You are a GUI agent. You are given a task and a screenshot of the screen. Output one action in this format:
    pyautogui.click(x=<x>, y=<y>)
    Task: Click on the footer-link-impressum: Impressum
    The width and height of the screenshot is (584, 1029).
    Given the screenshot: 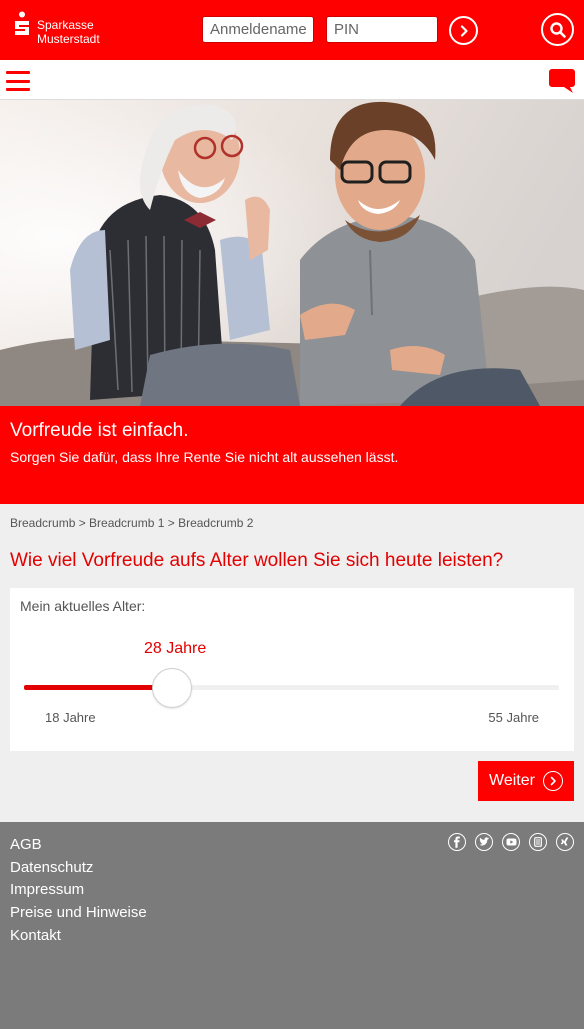 What is the action you would take?
    pyautogui.click(x=78, y=890)
    